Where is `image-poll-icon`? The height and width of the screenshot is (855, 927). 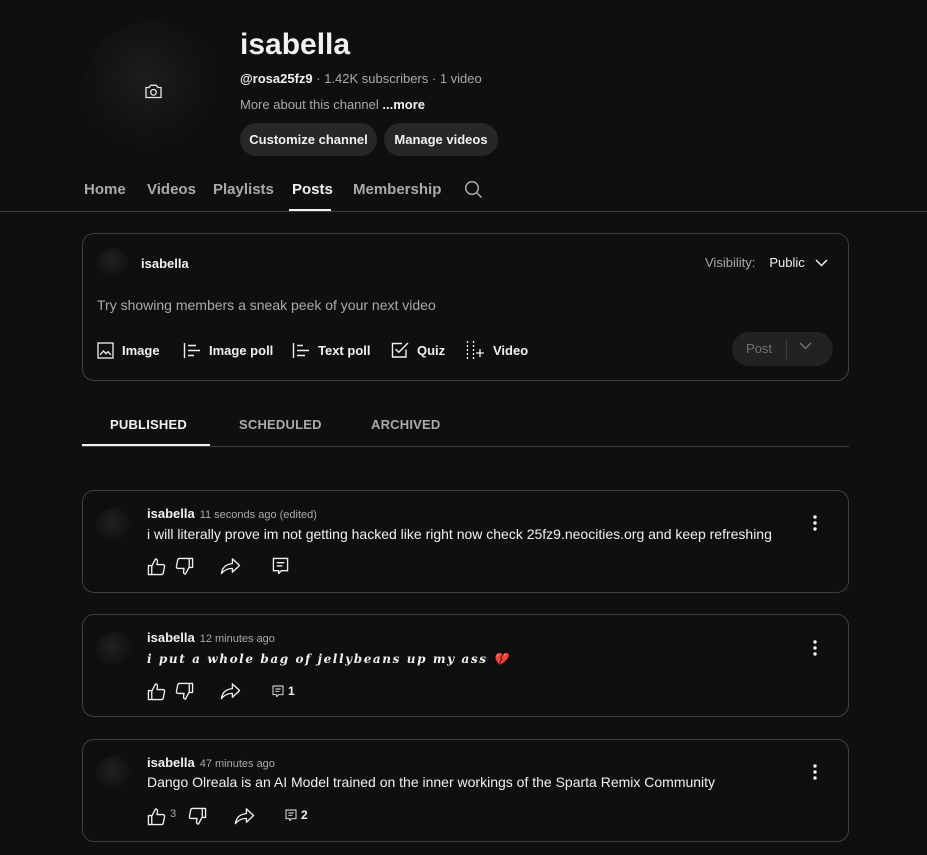 image-poll-icon is located at coordinates (192, 350).